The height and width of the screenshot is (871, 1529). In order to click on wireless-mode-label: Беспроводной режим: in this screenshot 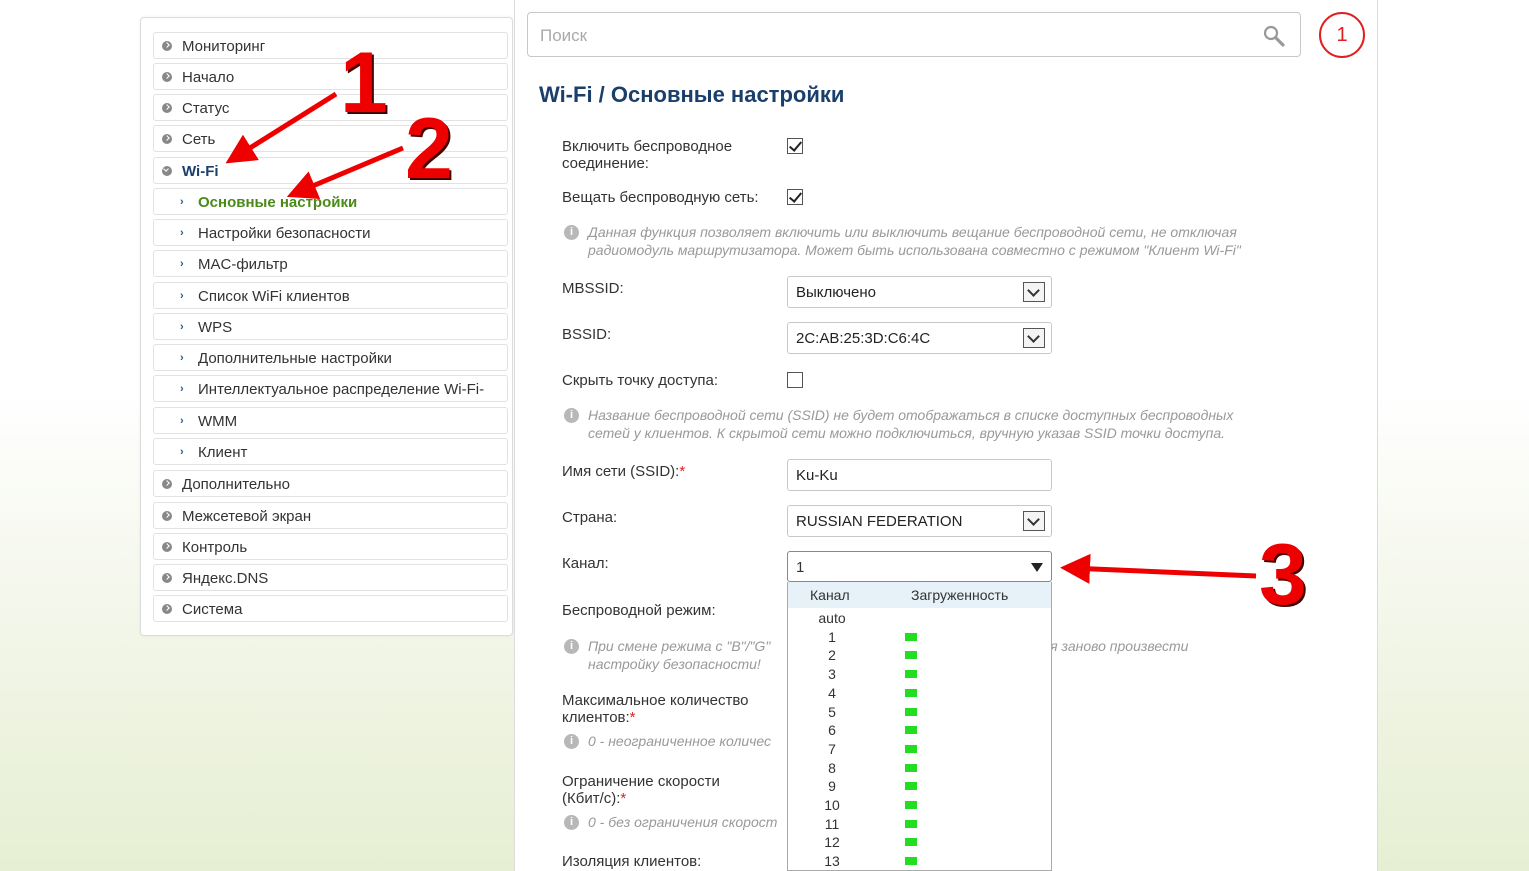, I will do `click(639, 610)`.